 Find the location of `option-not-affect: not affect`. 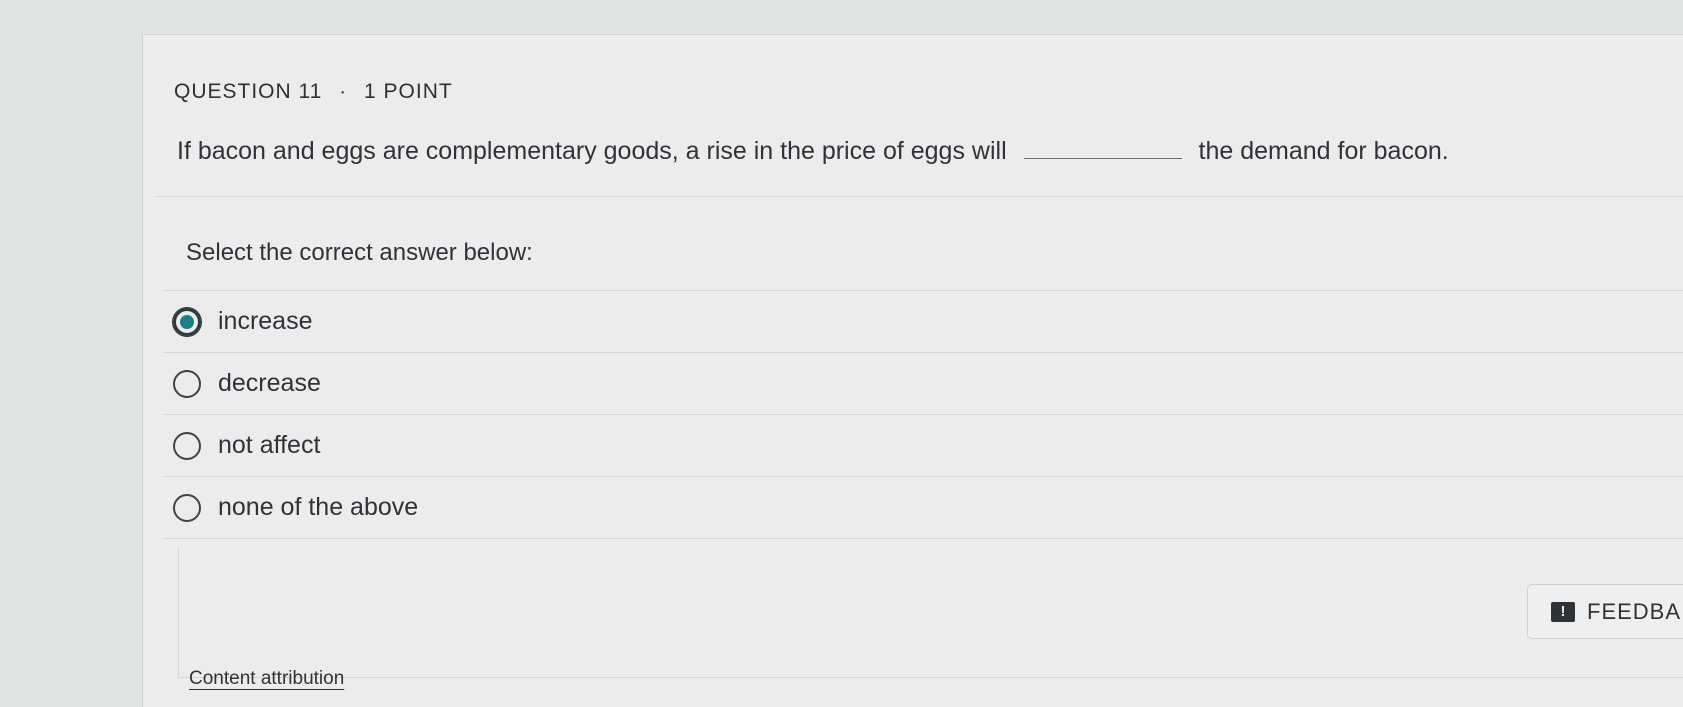

option-not-affect: not affect is located at coordinates (923, 446).